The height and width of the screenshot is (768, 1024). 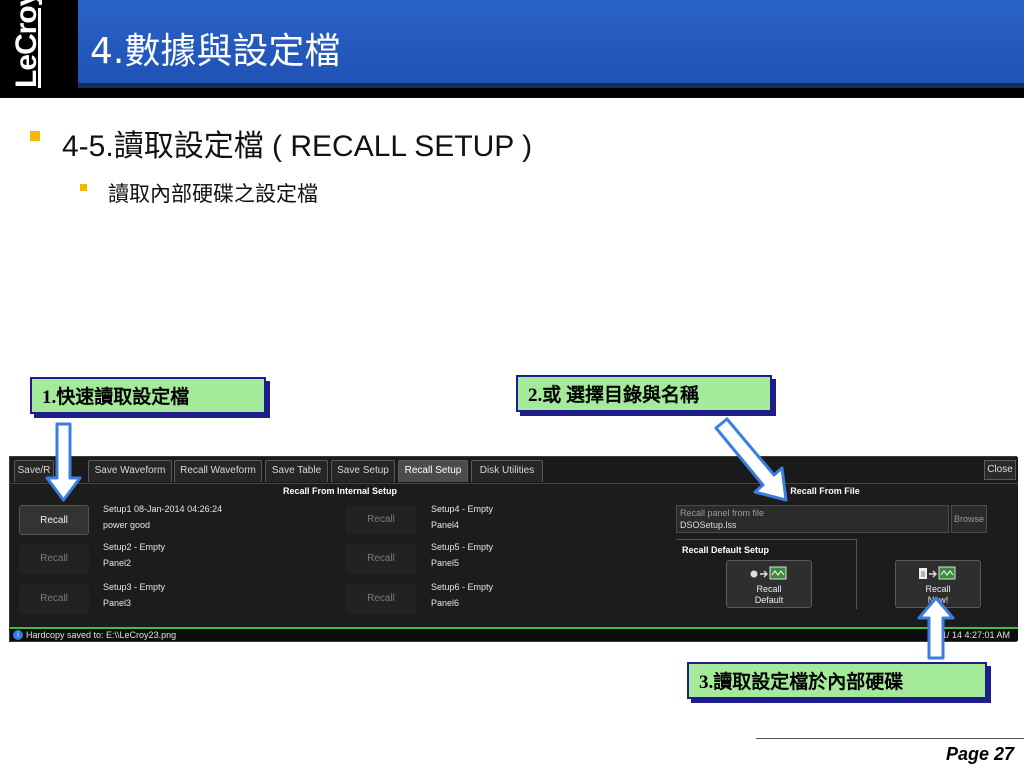 What do you see at coordinates (134, 555) in the screenshot?
I see `setup2-slot: Setup2 - Empty Panel2` at bounding box center [134, 555].